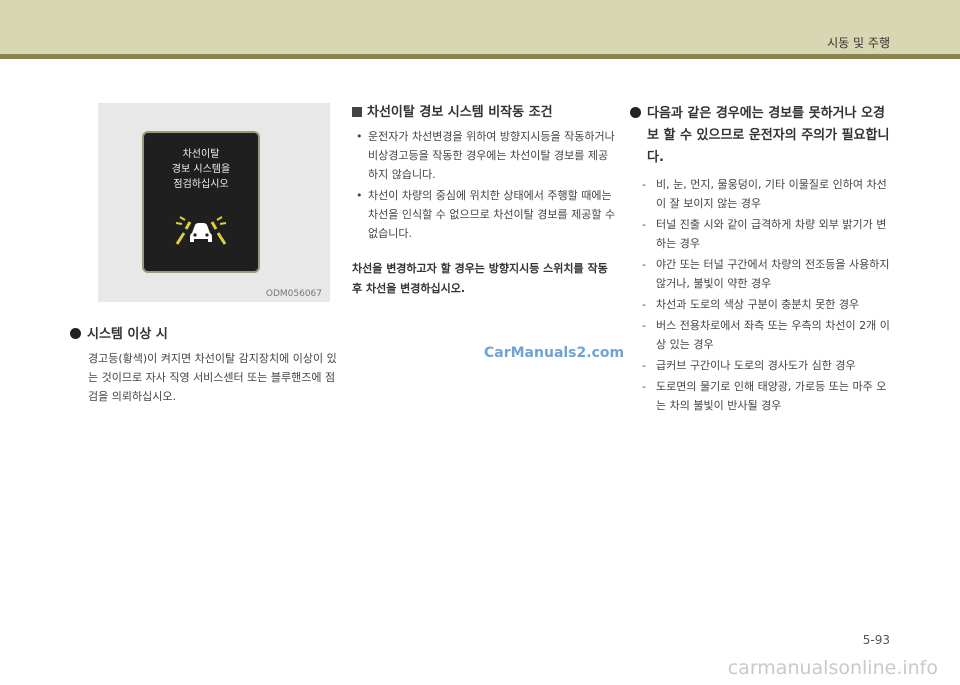 This screenshot has height=685, width=960. What do you see at coordinates (204, 335) in the screenshot?
I see `system-fault-heading: 시스템 이상 시` at bounding box center [204, 335].